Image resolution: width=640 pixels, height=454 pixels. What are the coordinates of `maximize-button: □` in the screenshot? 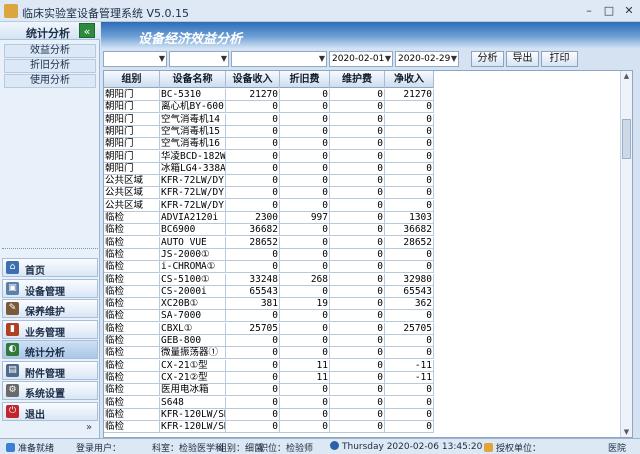 It's located at (609, 11).